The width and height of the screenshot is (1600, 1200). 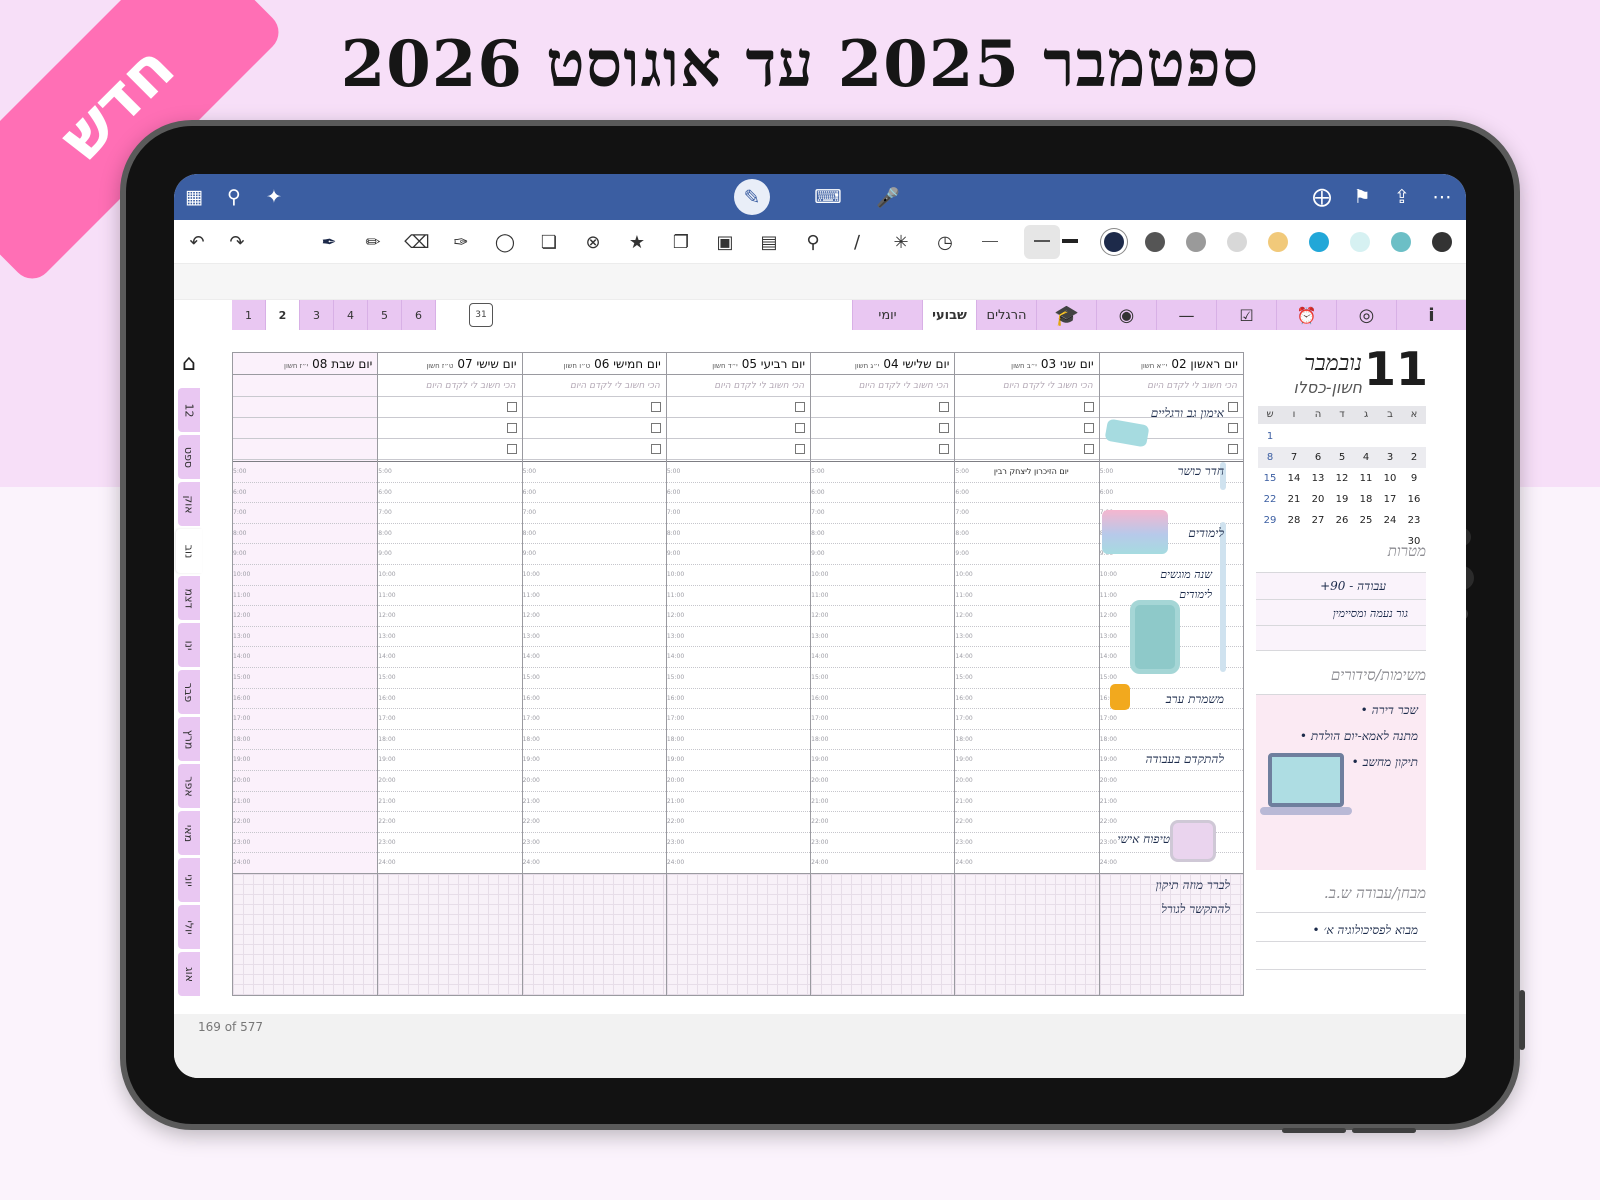 I want to click on calendar-day: 25, so click(x=1366, y=520).